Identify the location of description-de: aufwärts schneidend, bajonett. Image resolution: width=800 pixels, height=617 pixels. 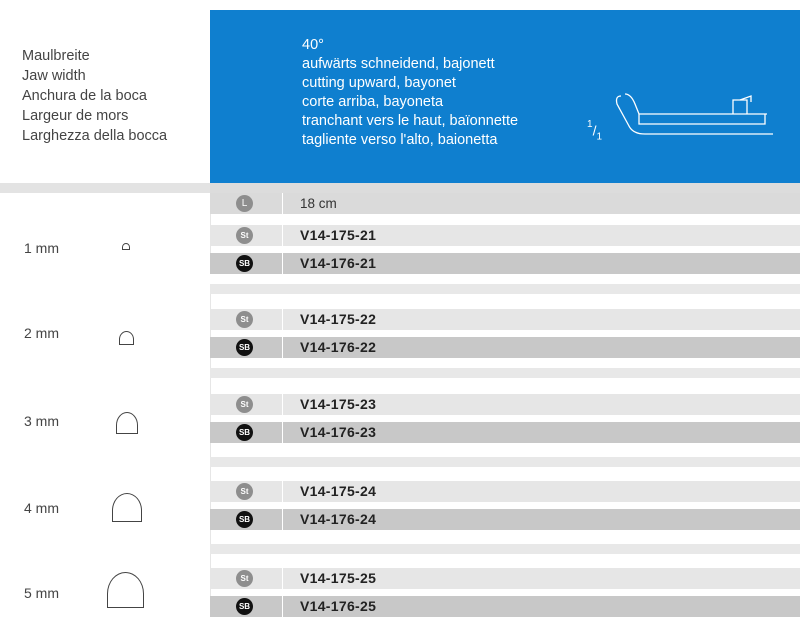
(398, 64).